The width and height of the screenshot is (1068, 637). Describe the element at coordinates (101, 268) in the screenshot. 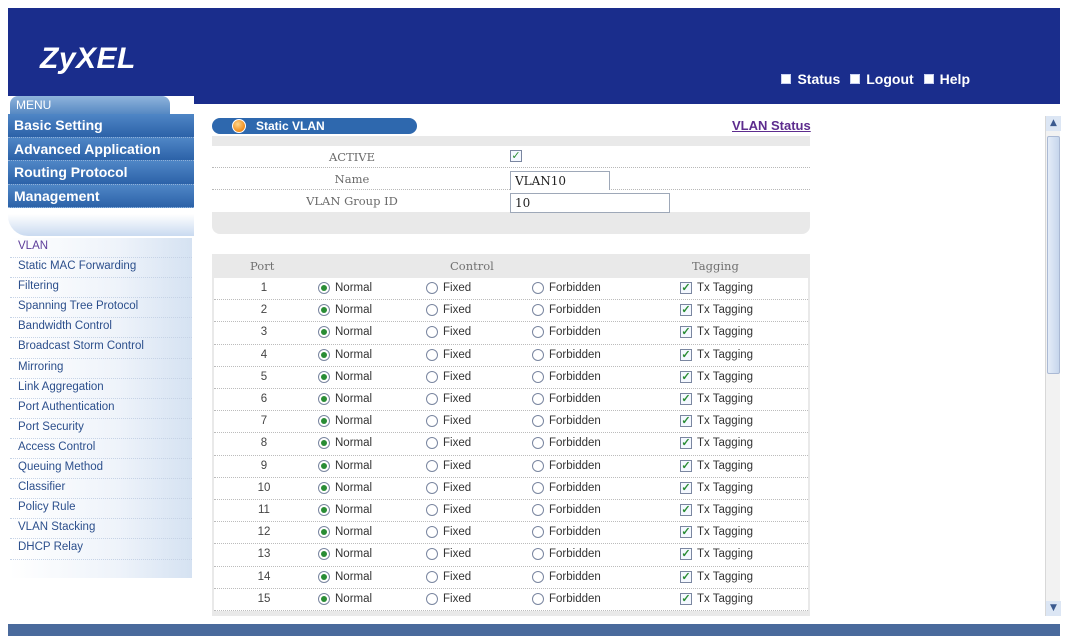

I see `submenu-item: Static MAC Forwarding` at that location.